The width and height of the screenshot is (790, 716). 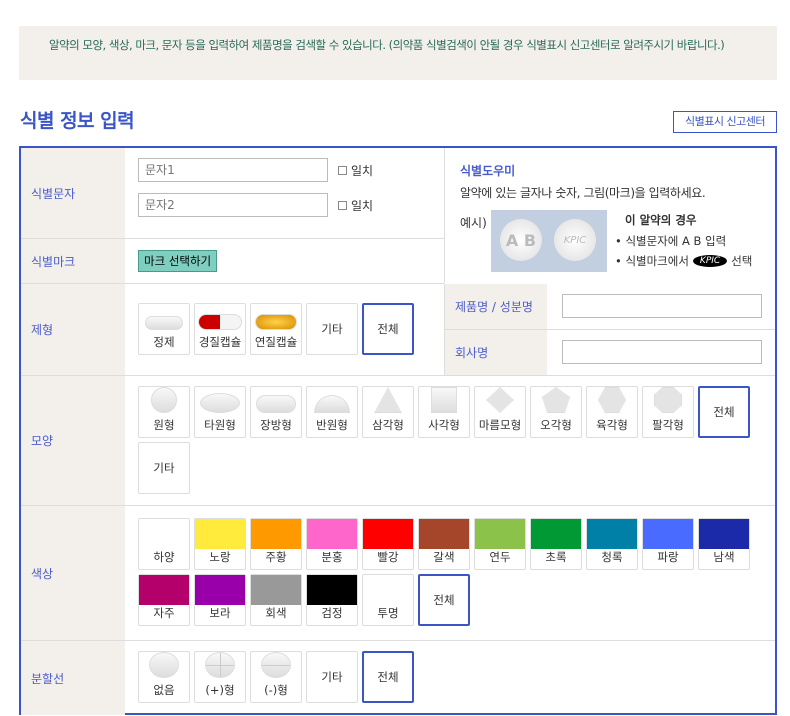 I want to click on line-grid: 없음 (+)형 (-)형 기타 전체, so click(x=458, y=677).